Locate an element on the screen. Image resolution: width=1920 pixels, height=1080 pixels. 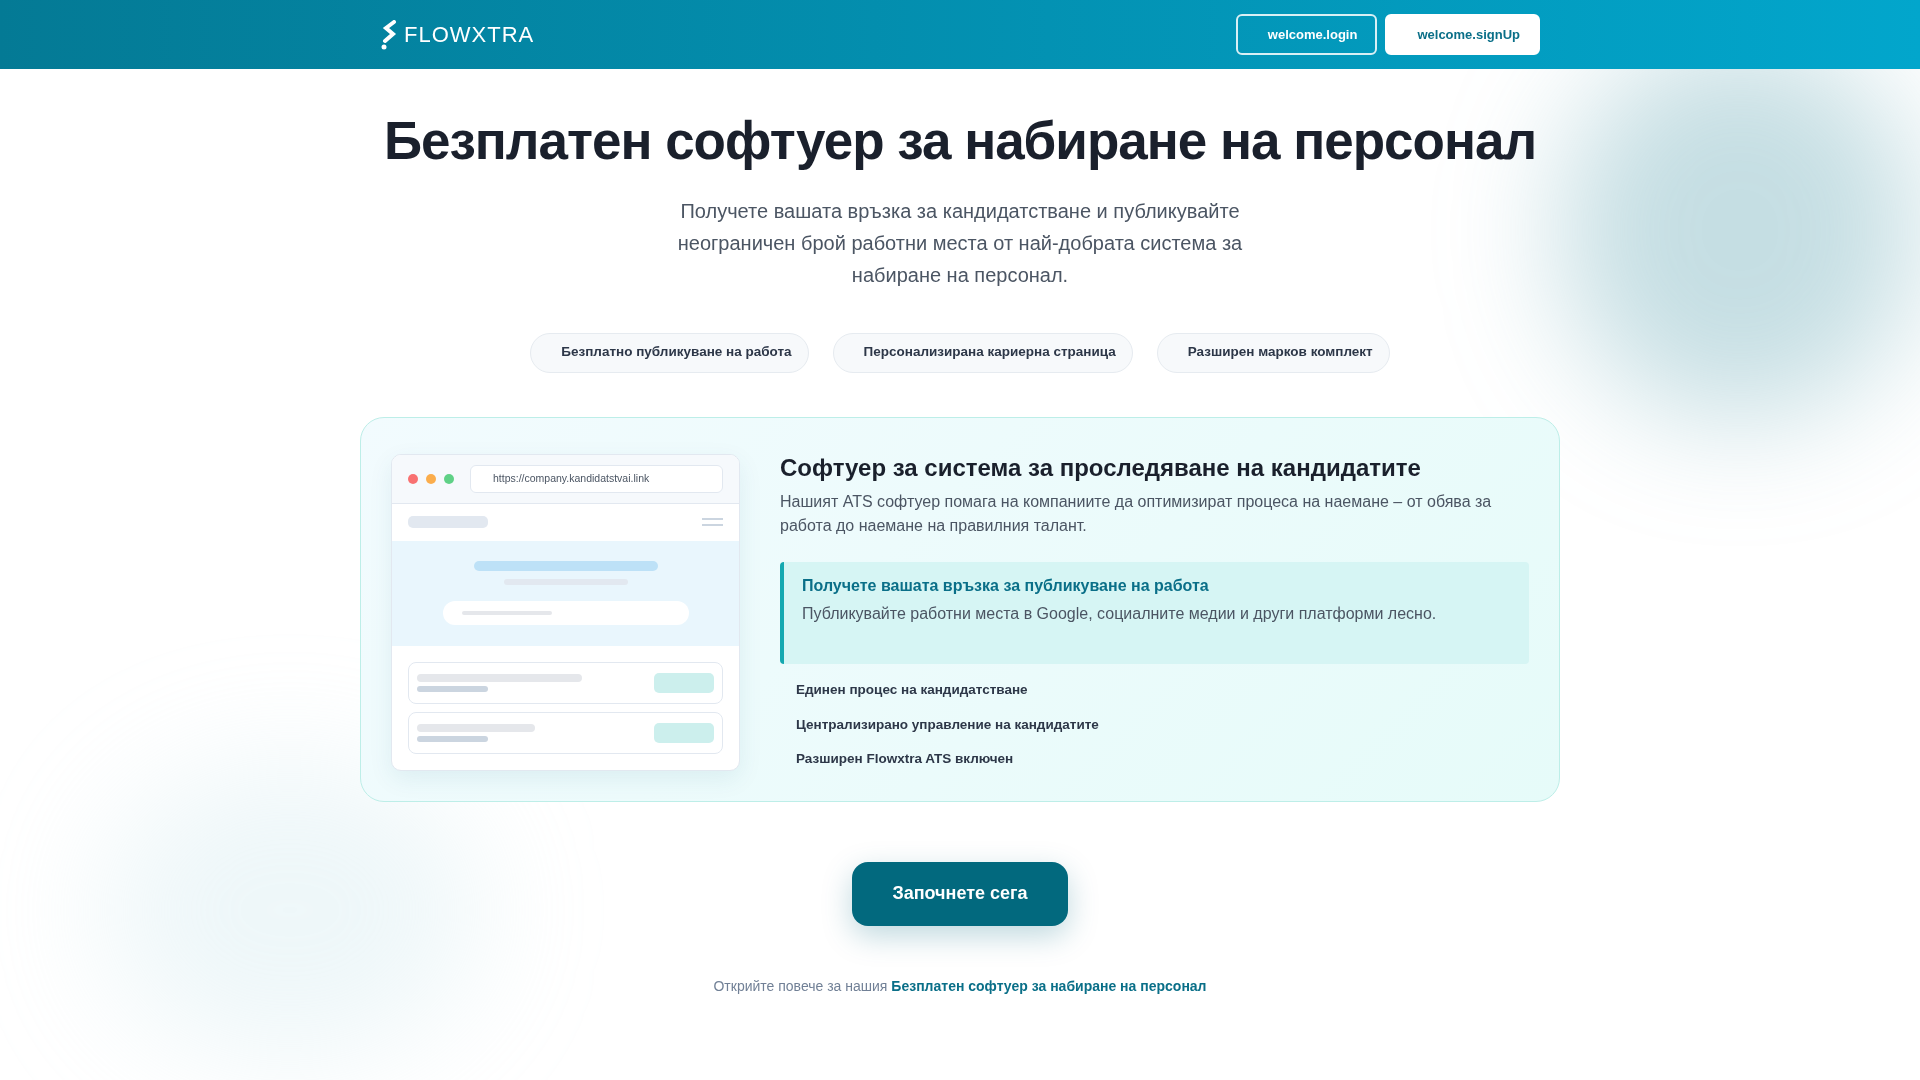
logo-text: FLOWXTRA is located at coordinates (469, 35).